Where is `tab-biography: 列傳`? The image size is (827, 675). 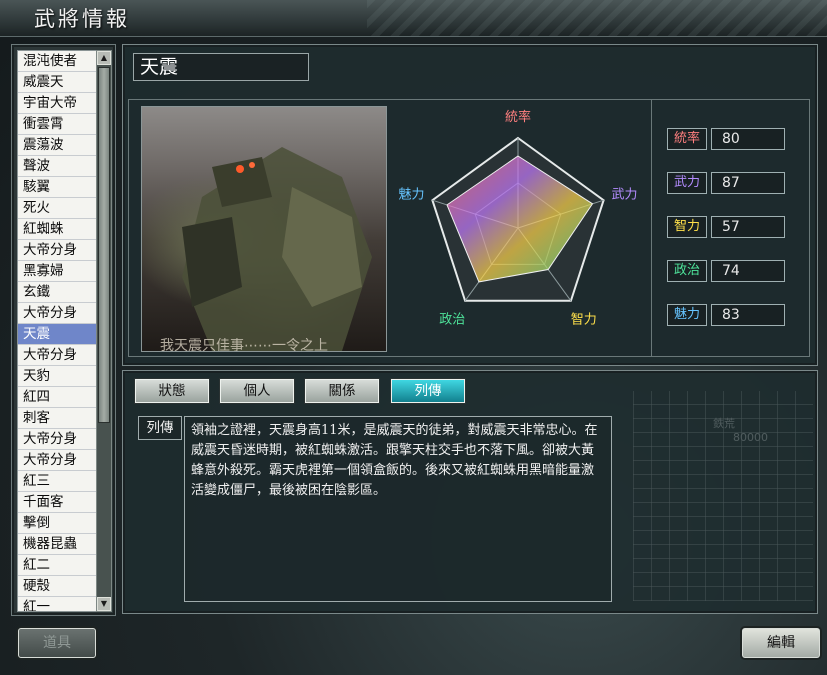
tab-biography: 列傳 is located at coordinates (428, 391).